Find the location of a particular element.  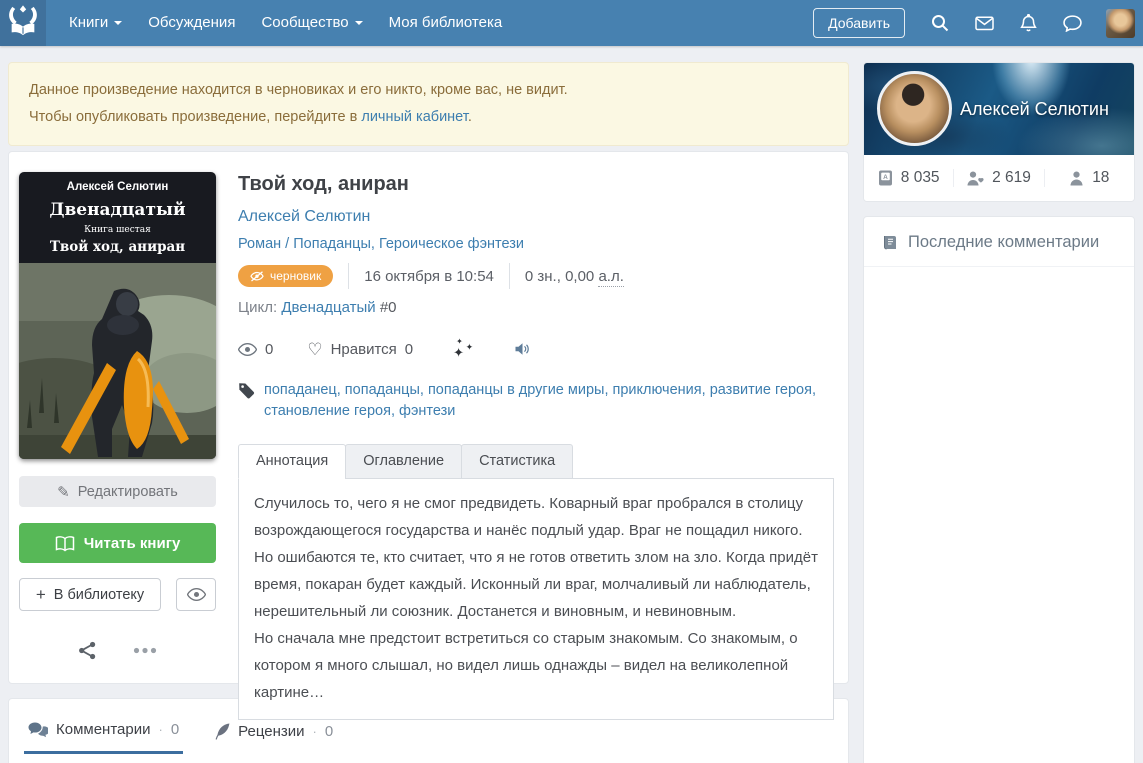

friends-stat: 18 is located at coordinates (1088, 178).